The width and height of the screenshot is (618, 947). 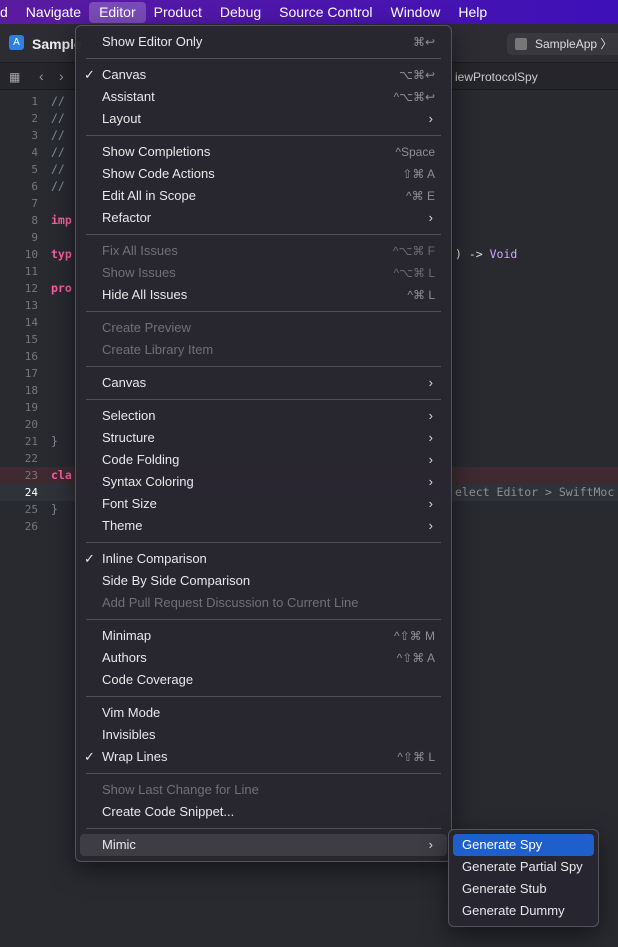 What do you see at coordinates (140, 250) in the screenshot?
I see `menu-item-label: Fix All Issues` at bounding box center [140, 250].